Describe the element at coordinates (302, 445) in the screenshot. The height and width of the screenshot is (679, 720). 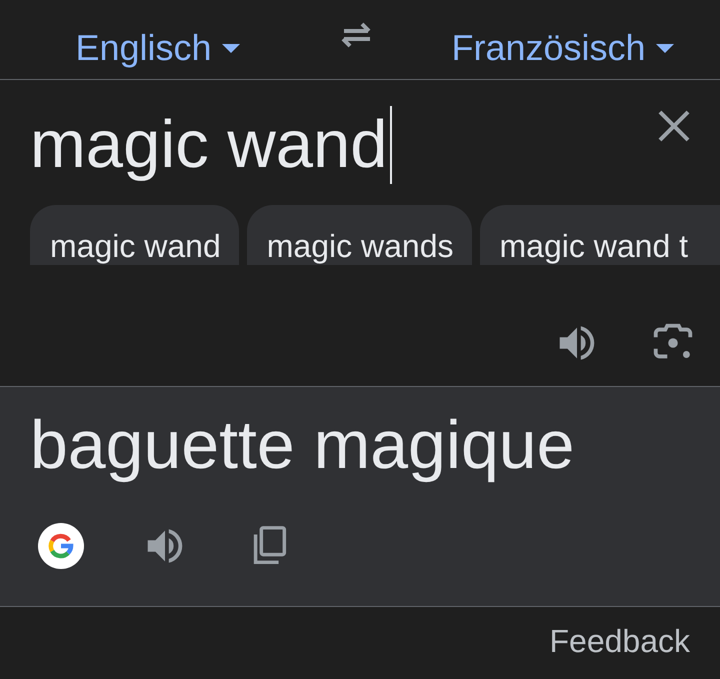
I see `translation-text: baguette magique` at that location.